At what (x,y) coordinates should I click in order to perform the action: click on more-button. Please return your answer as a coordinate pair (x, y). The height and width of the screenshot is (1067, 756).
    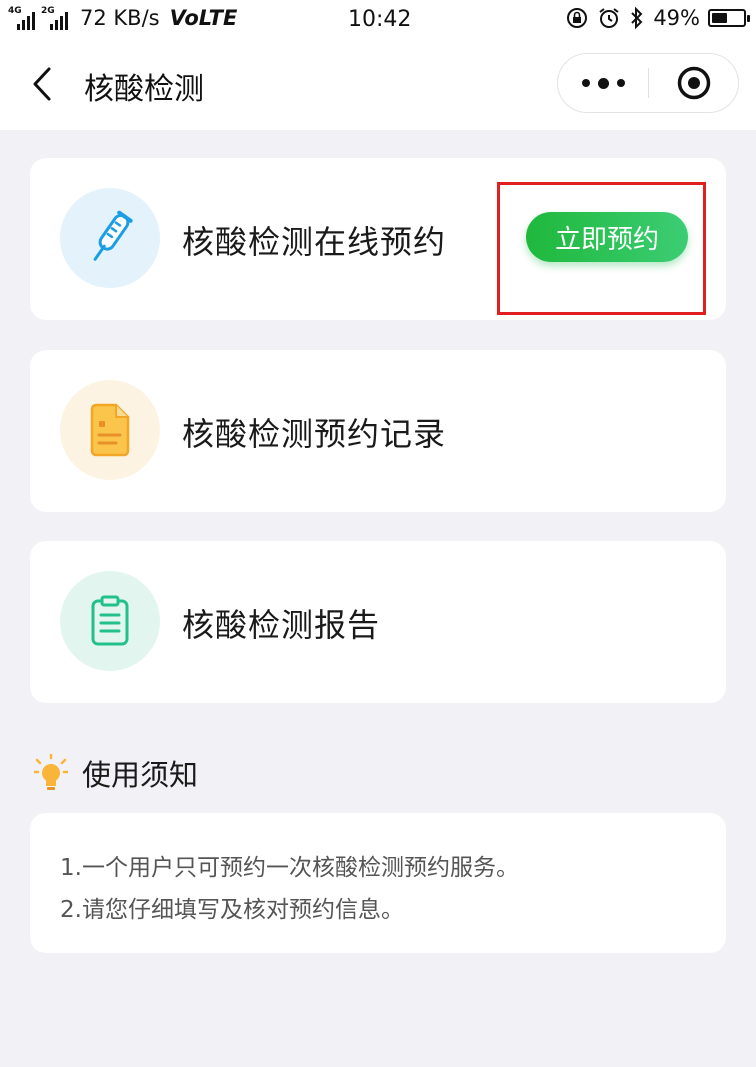
    Looking at the image, I should click on (603, 83).